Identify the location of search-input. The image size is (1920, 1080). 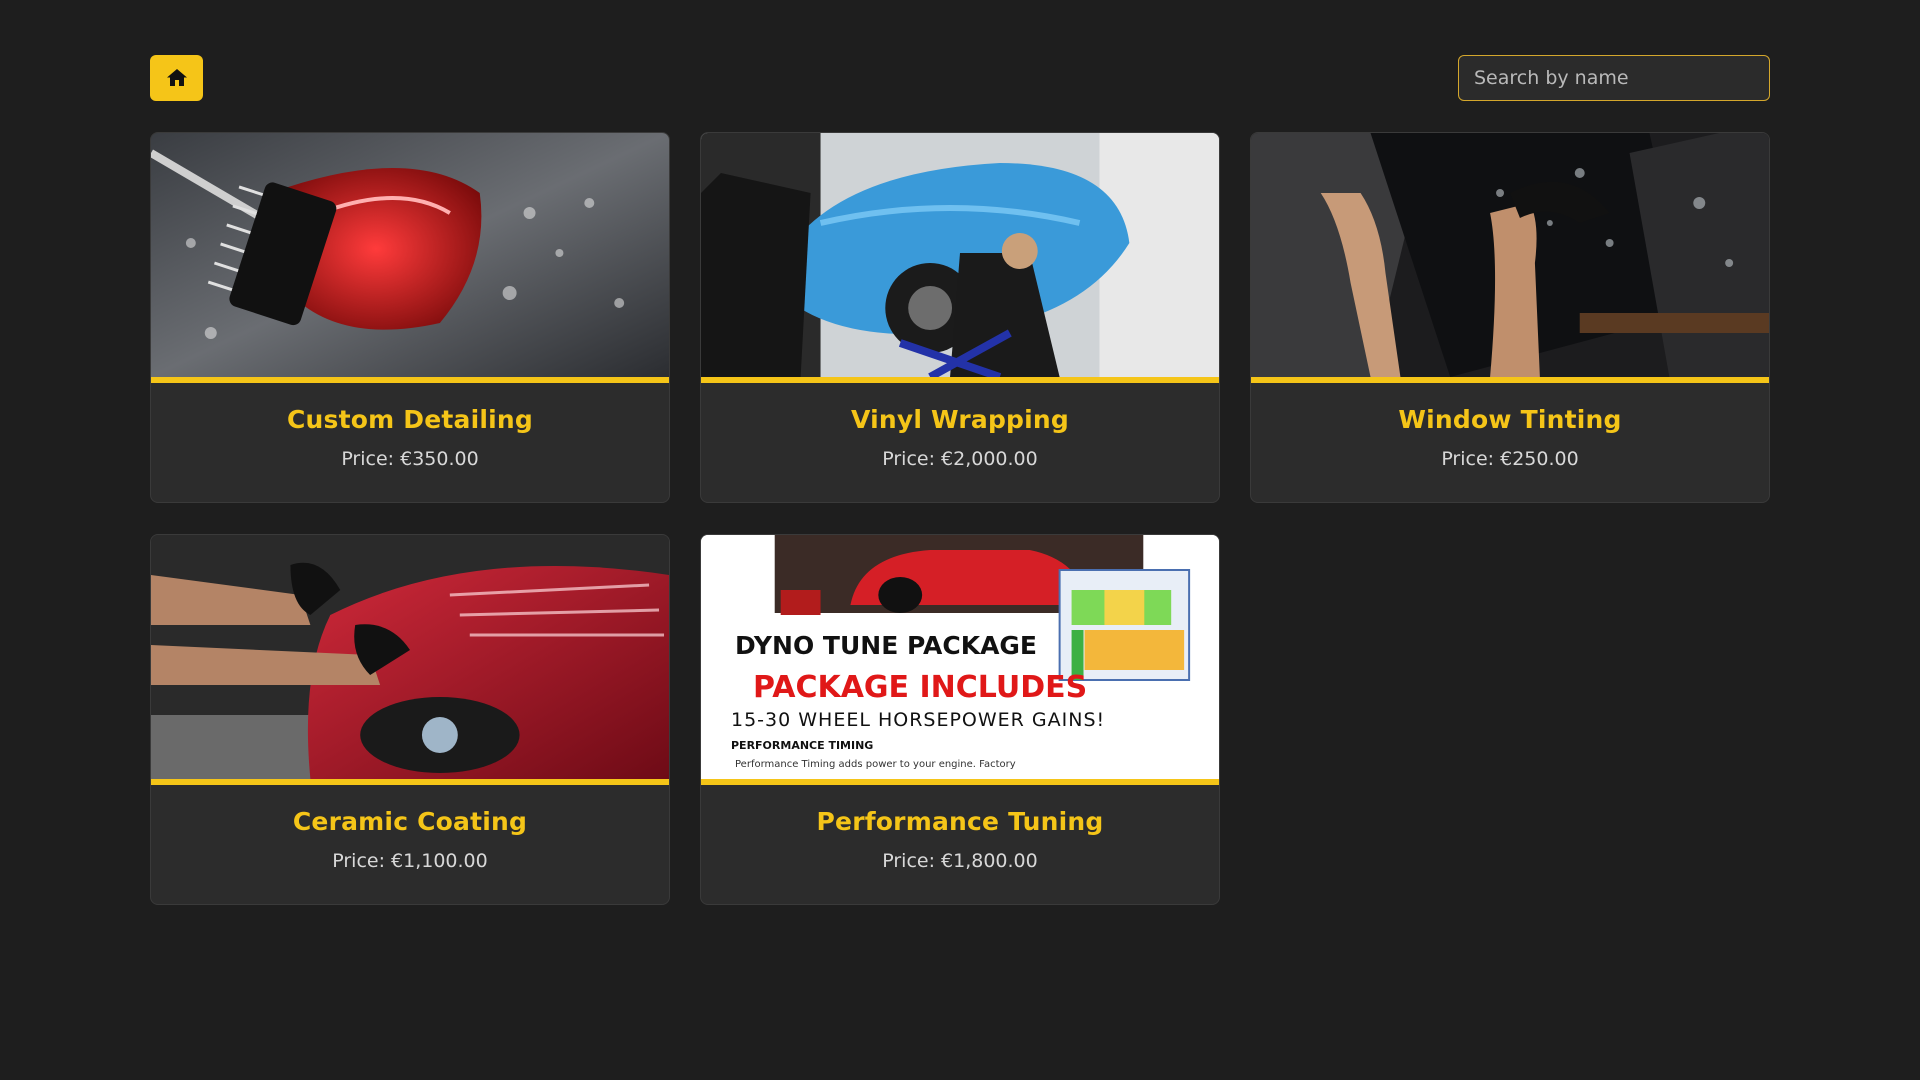
(1614, 78).